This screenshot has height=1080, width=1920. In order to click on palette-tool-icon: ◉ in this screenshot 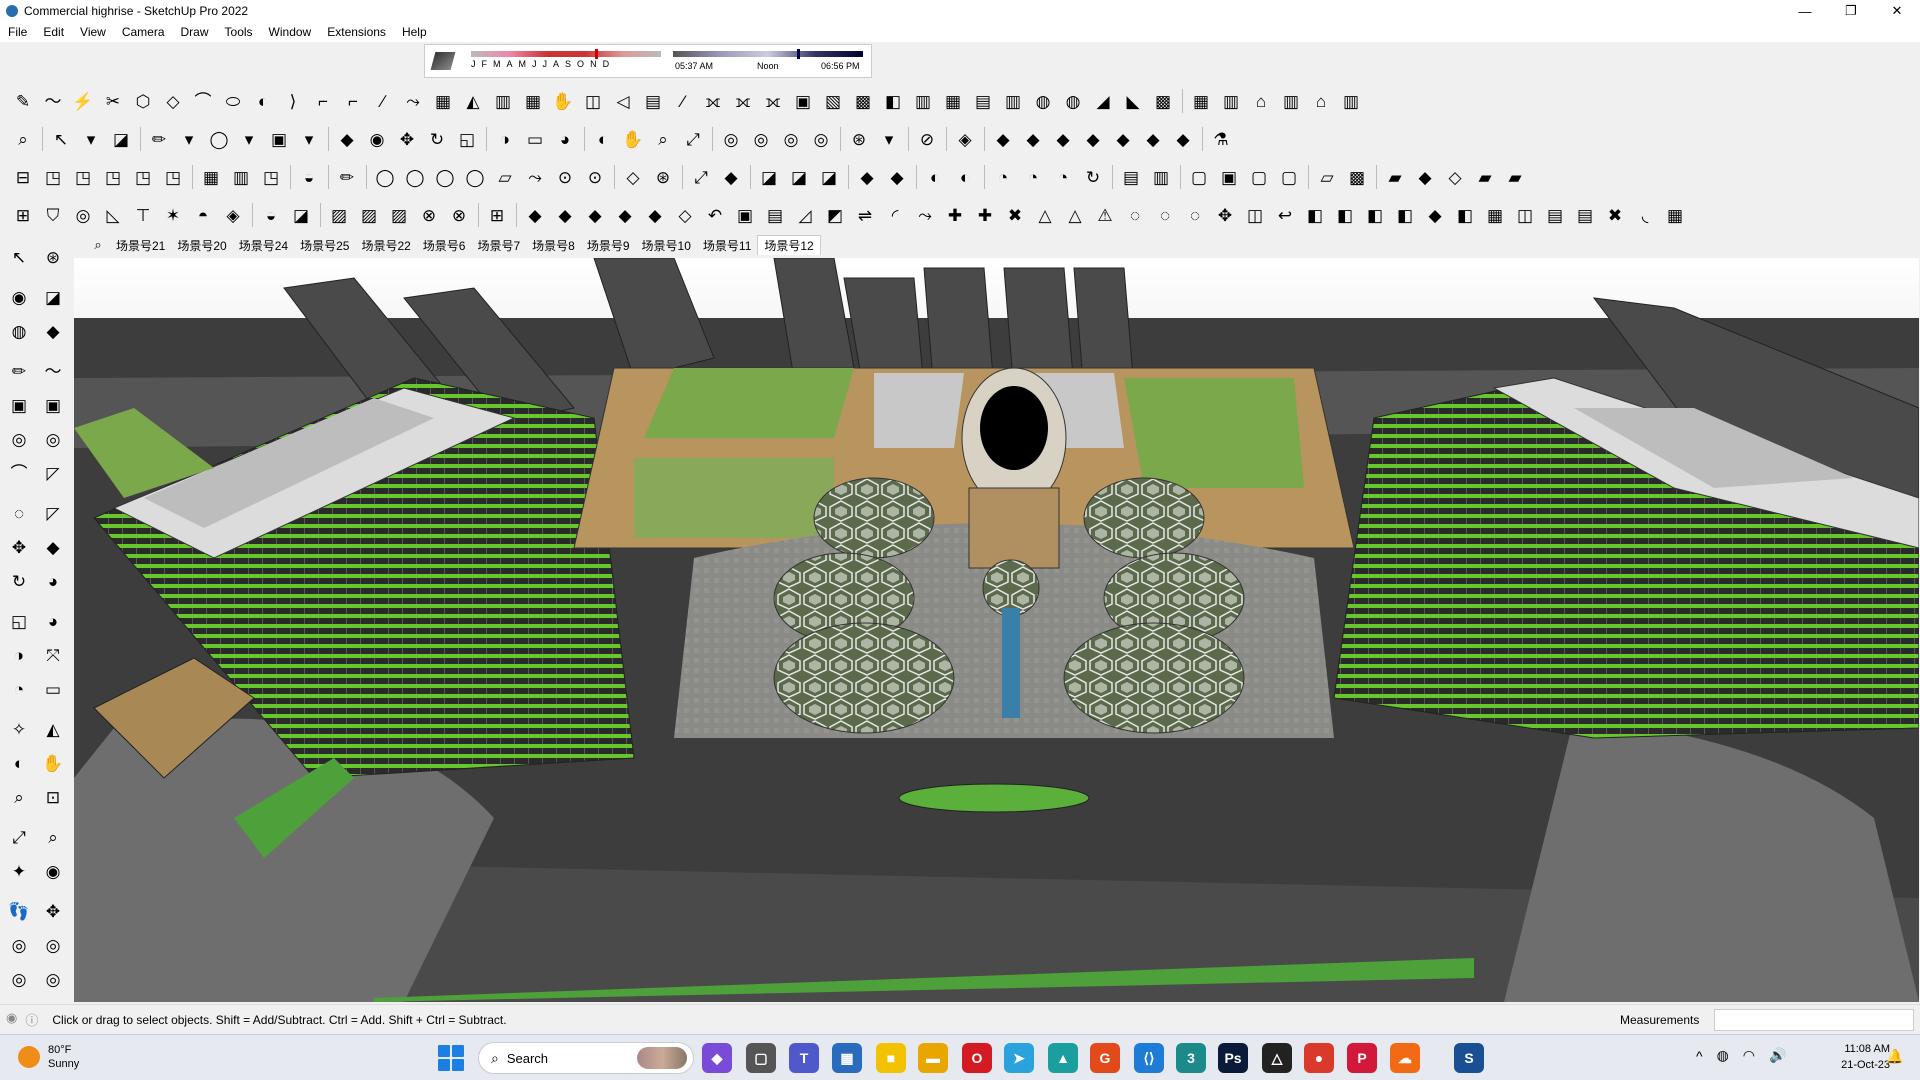, I will do `click(19, 297)`.